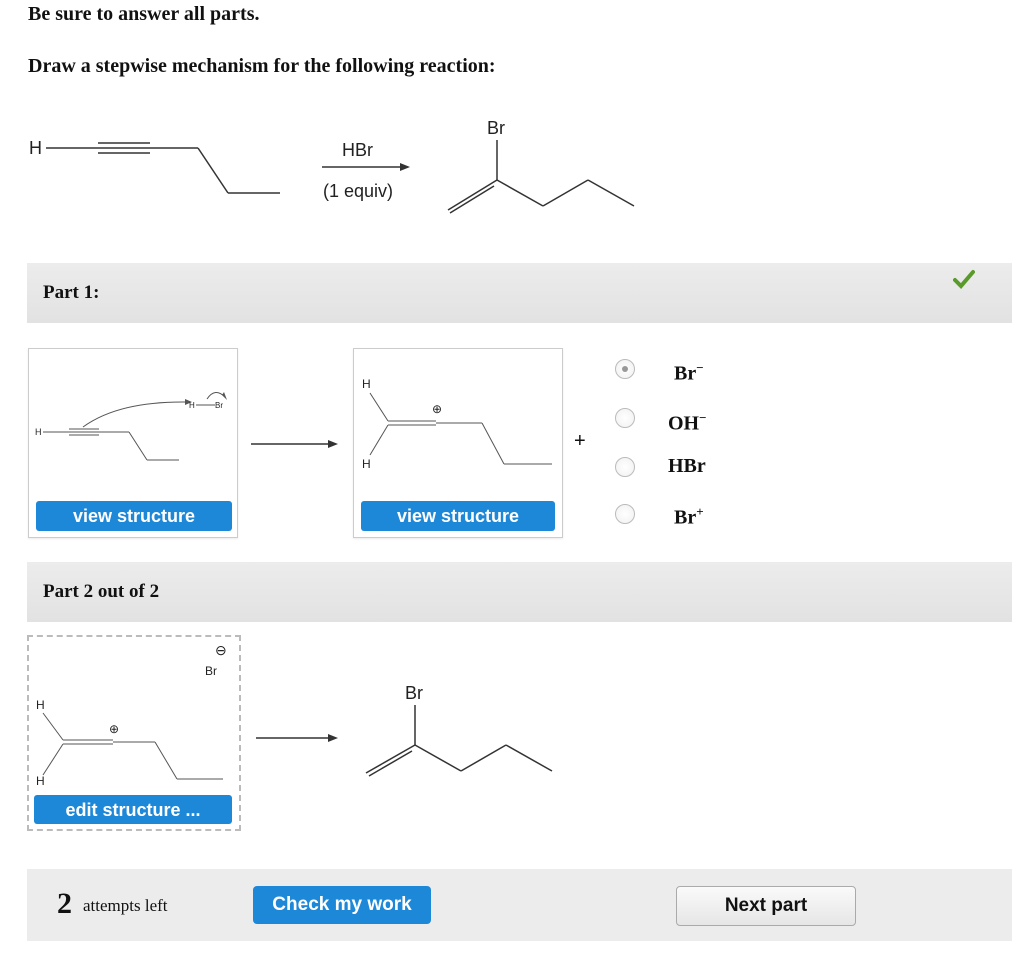 The height and width of the screenshot is (970, 1024). What do you see at coordinates (219, 405) in the screenshot?
I see `box1-hbr-br: Br` at bounding box center [219, 405].